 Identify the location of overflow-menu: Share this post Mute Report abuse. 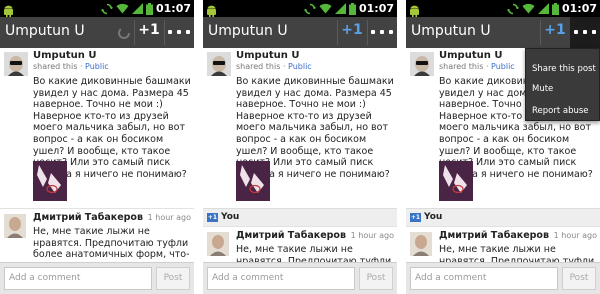
(562, 84).